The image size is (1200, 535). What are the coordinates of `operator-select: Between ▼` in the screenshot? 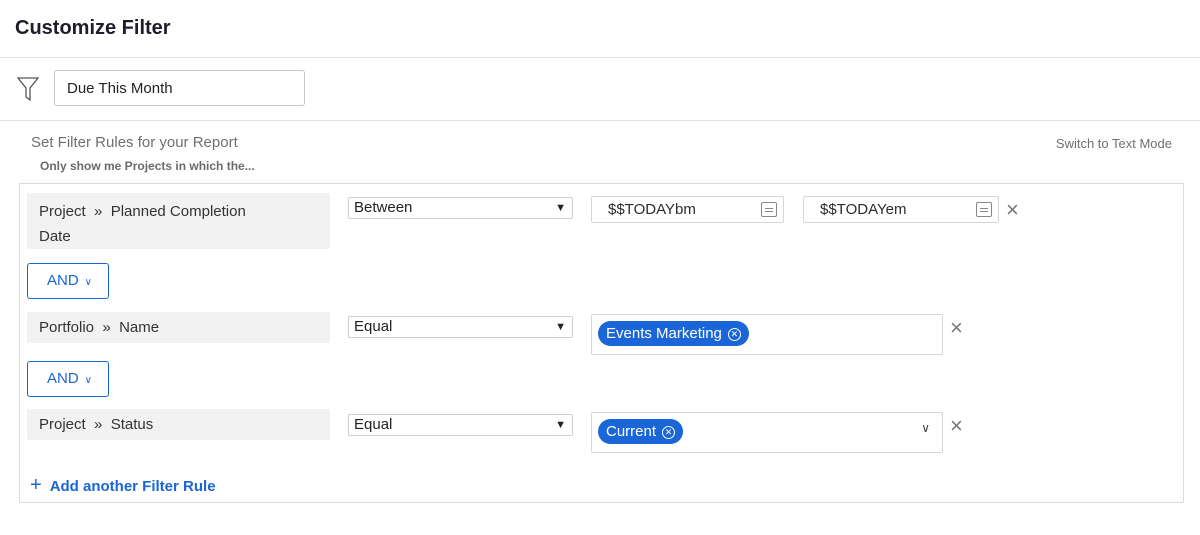 It's located at (460, 208).